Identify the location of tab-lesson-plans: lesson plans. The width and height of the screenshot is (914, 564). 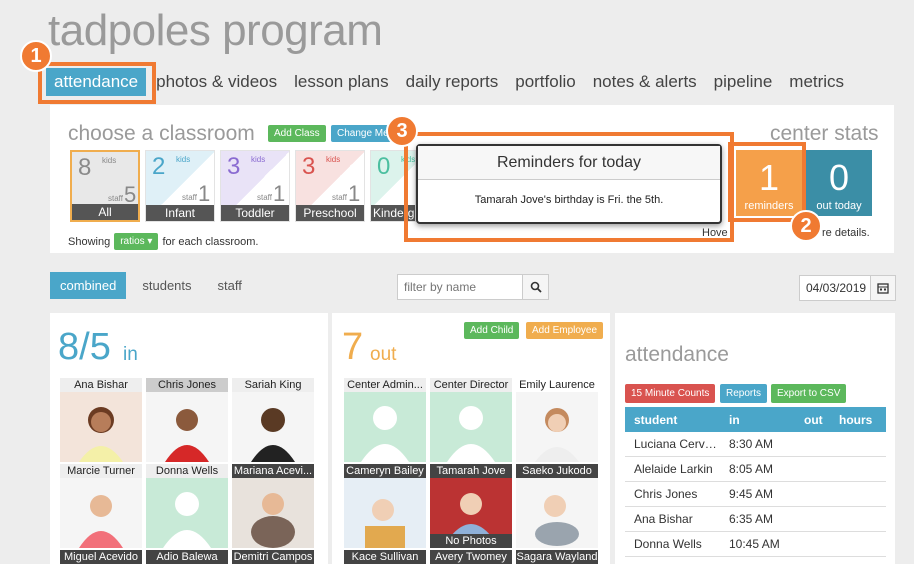
(341, 82).